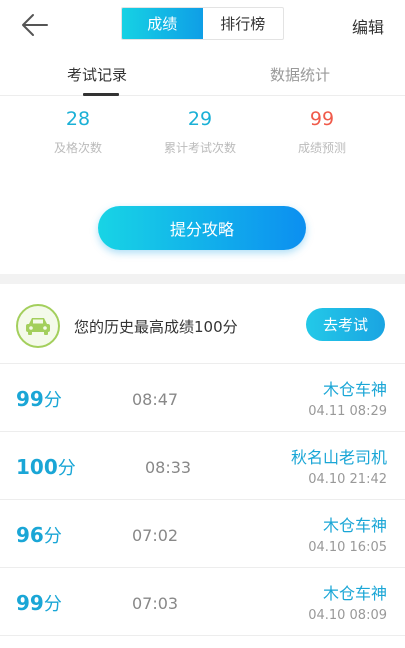 The width and height of the screenshot is (405, 648). Describe the element at coordinates (46, 467) in the screenshot. I see `record-score: 100分` at that location.